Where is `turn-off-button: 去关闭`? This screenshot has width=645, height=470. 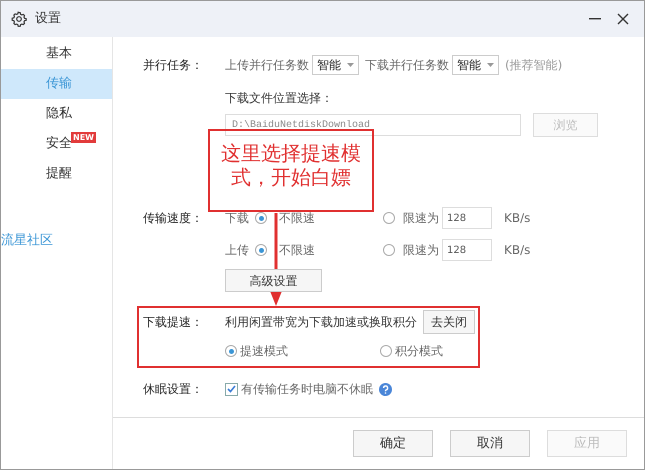
turn-off-button: 去关闭 is located at coordinates (449, 322).